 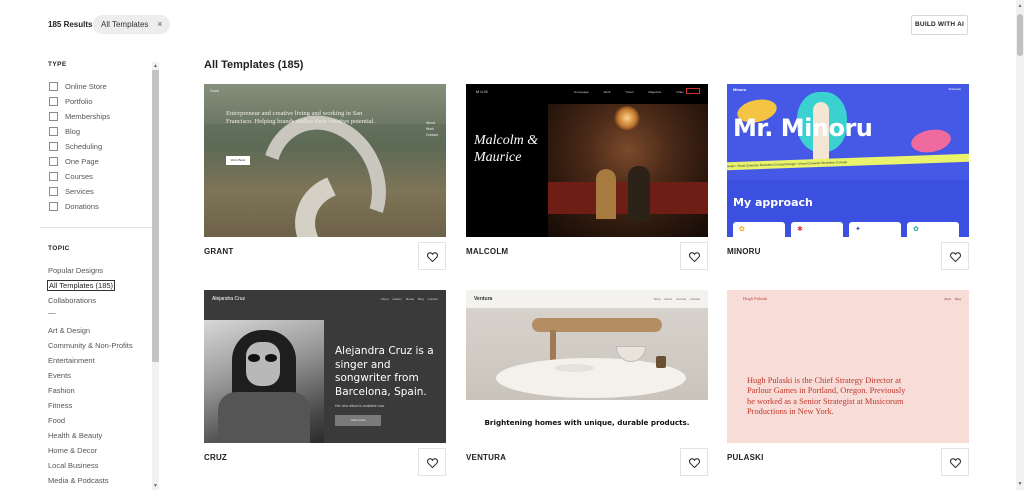 I want to click on page-scrollbar-thumb, so click(x=1020, y=35).